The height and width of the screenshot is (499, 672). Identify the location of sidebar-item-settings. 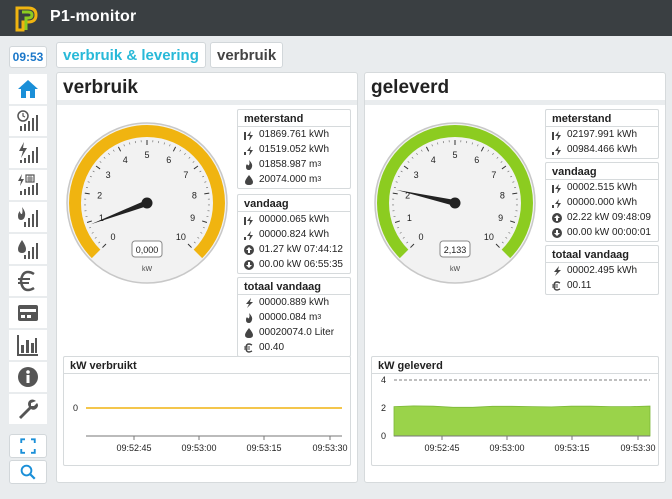
(28, 409).